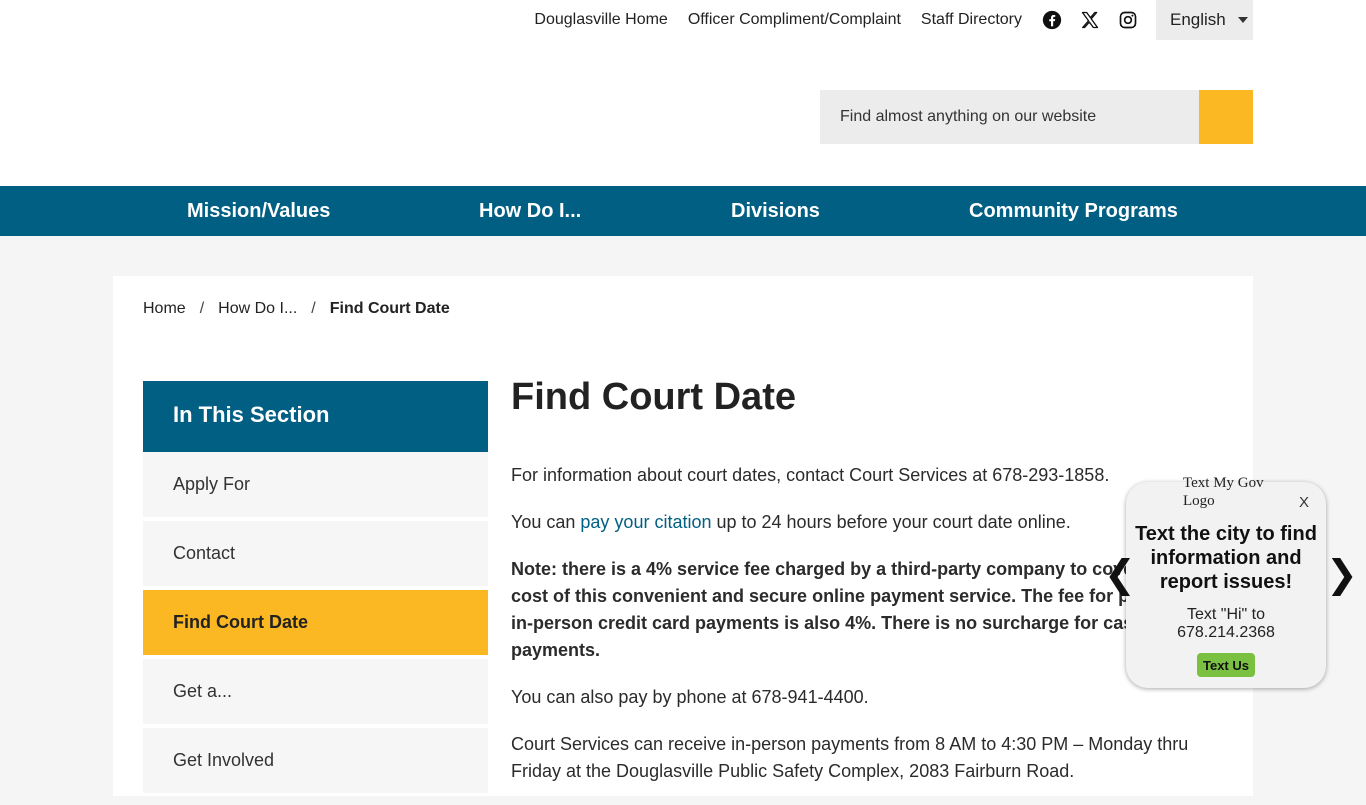 Image resolution: width=1366 pixels, height=805 pixels. What do you see at coordinates (315, 484) in the screenshot?
I see `sidebar-item-apply-for: Apply For` at bounding box center [315, 484].